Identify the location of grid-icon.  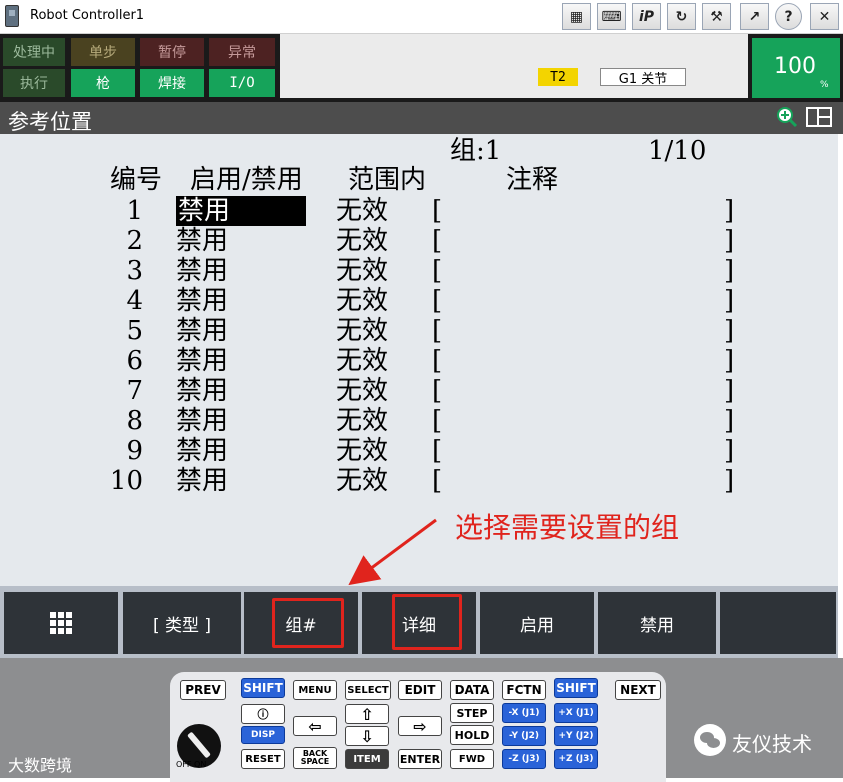
(61, 623).